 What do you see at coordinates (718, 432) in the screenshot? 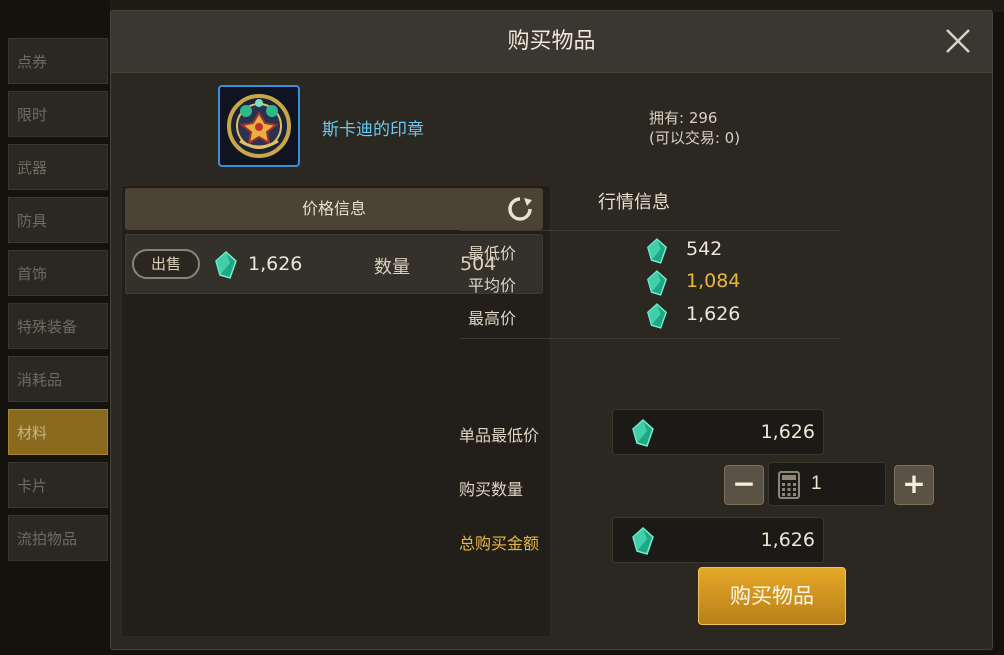
I see `unit-min-price-box: 1,626` at bounding box center [718, 432].